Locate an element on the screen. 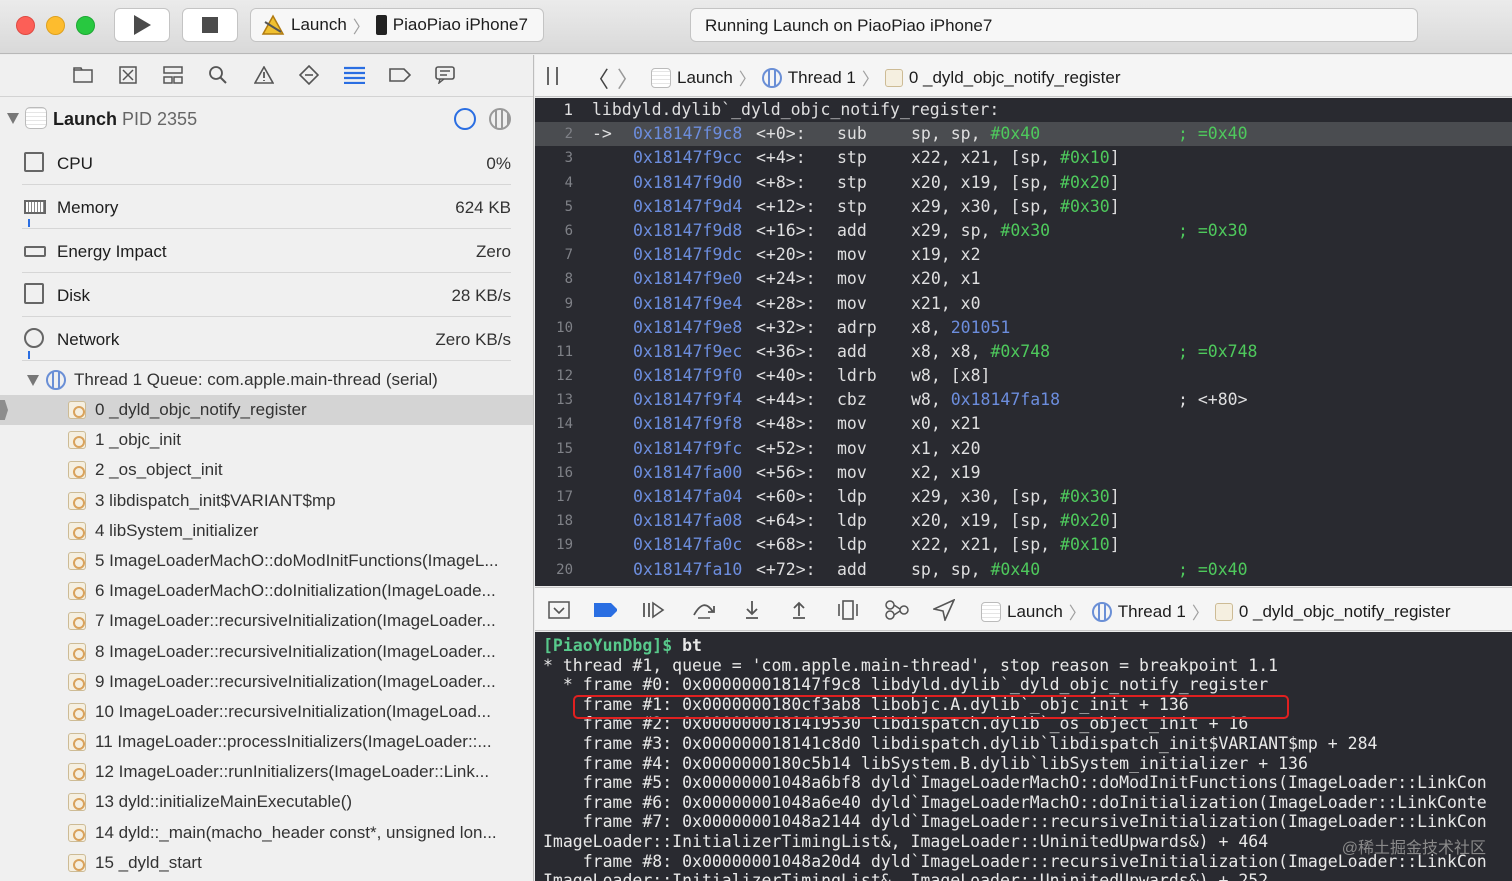 The width and height of the screenshot is (1512, 881). breakpoints-toggle-icon is located at coordinates (605, 610).